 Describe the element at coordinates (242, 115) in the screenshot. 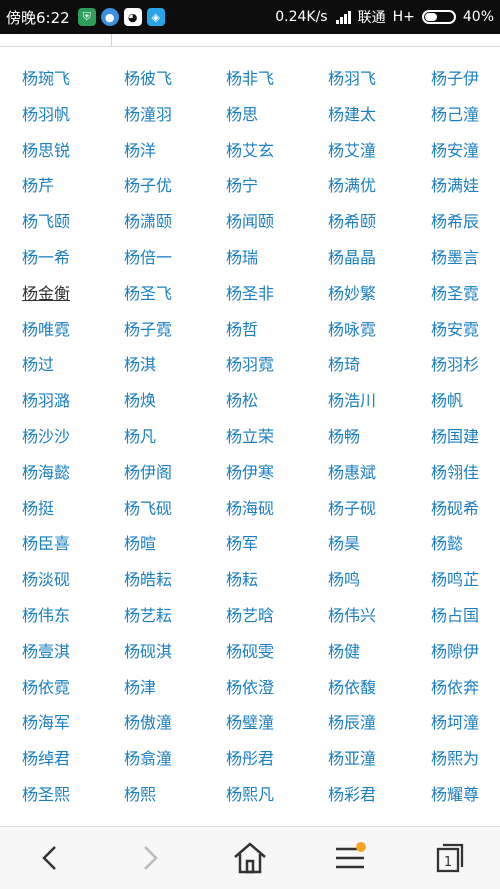

I see `name-link: 杨思` at that location.